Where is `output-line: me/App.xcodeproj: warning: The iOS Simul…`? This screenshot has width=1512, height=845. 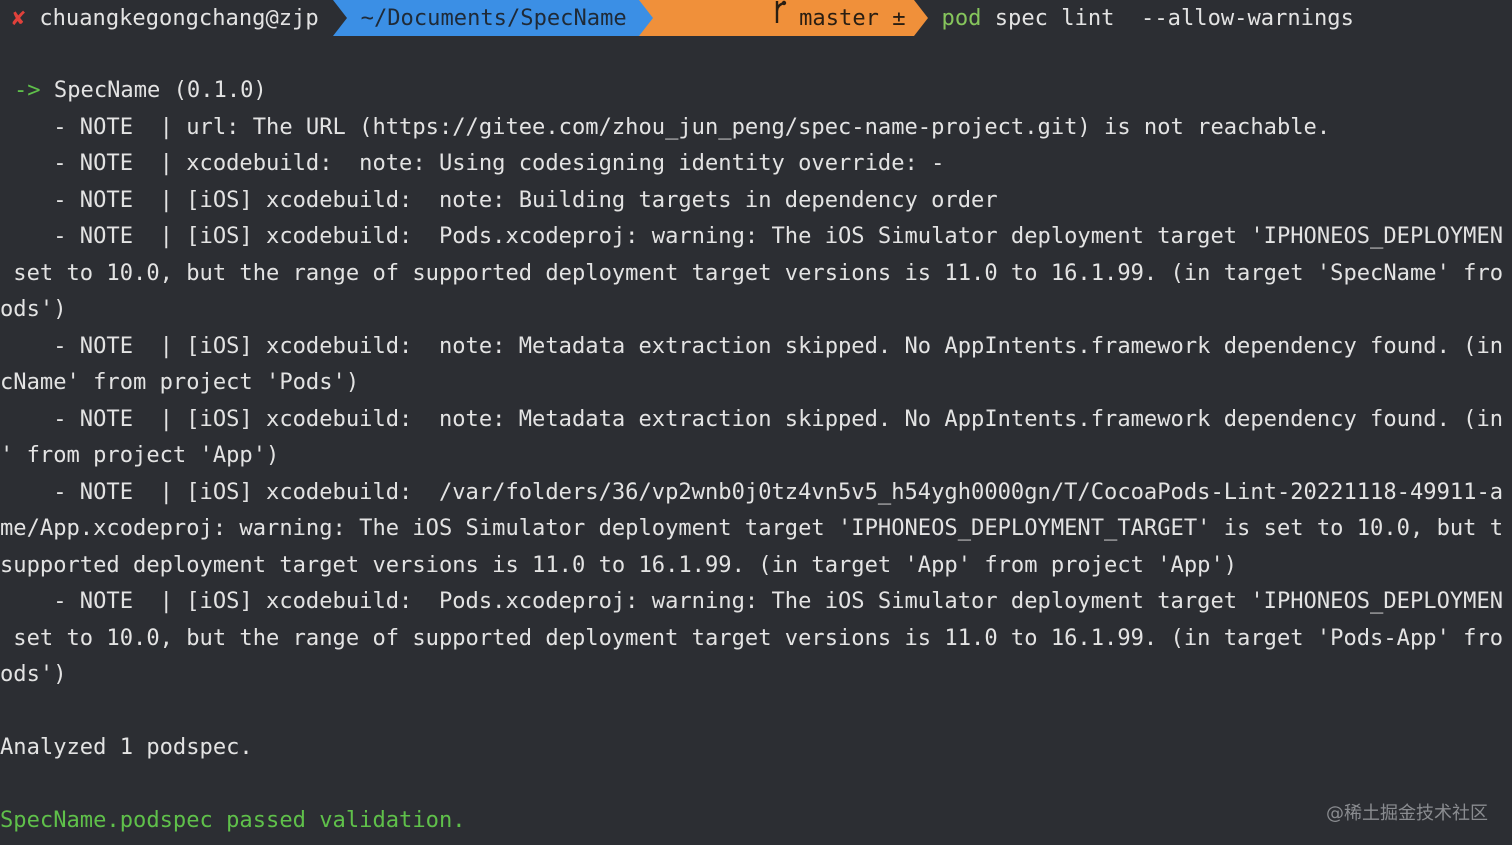 output-line: me/App.xcodeproj: warning: The iOS Simul… is located at coordinates (752, 528).